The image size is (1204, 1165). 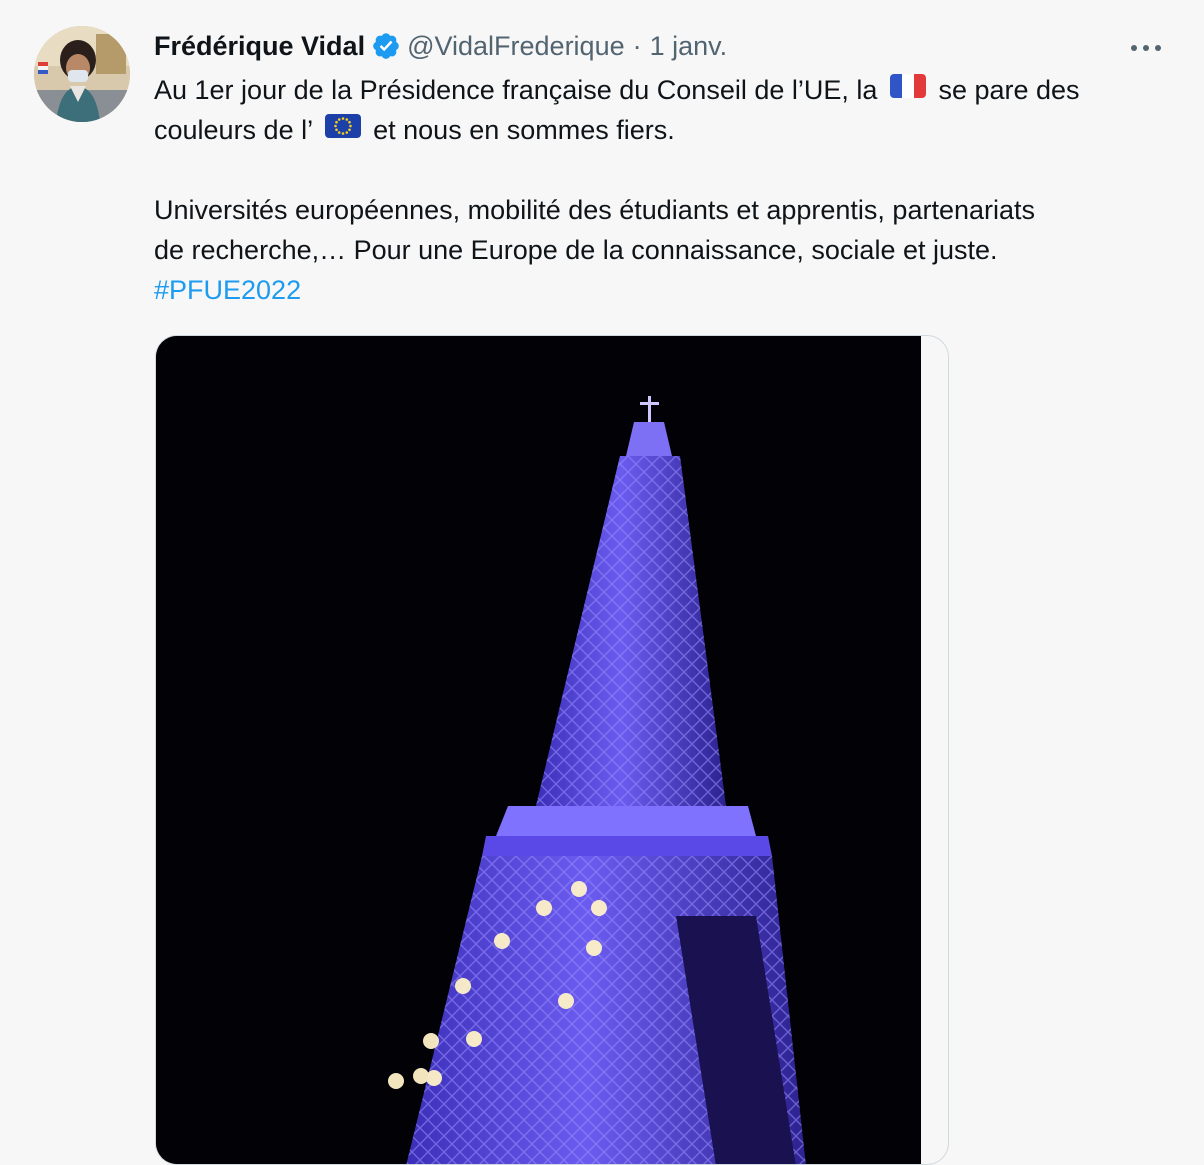 I want to click on france-flag-icon, so click(x=908, y=90).